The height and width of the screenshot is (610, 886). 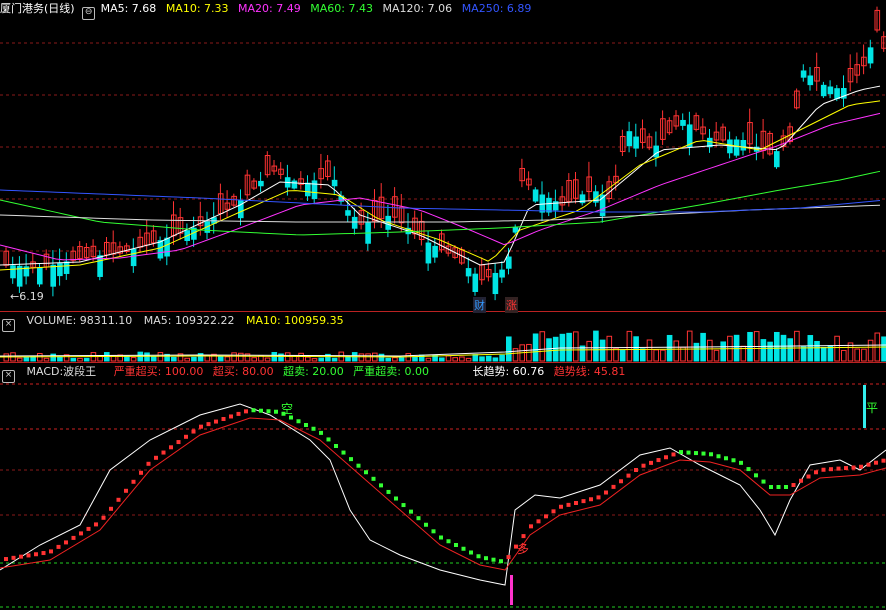 I want to click on marker-cai: 财, so click(x=479, y=305).